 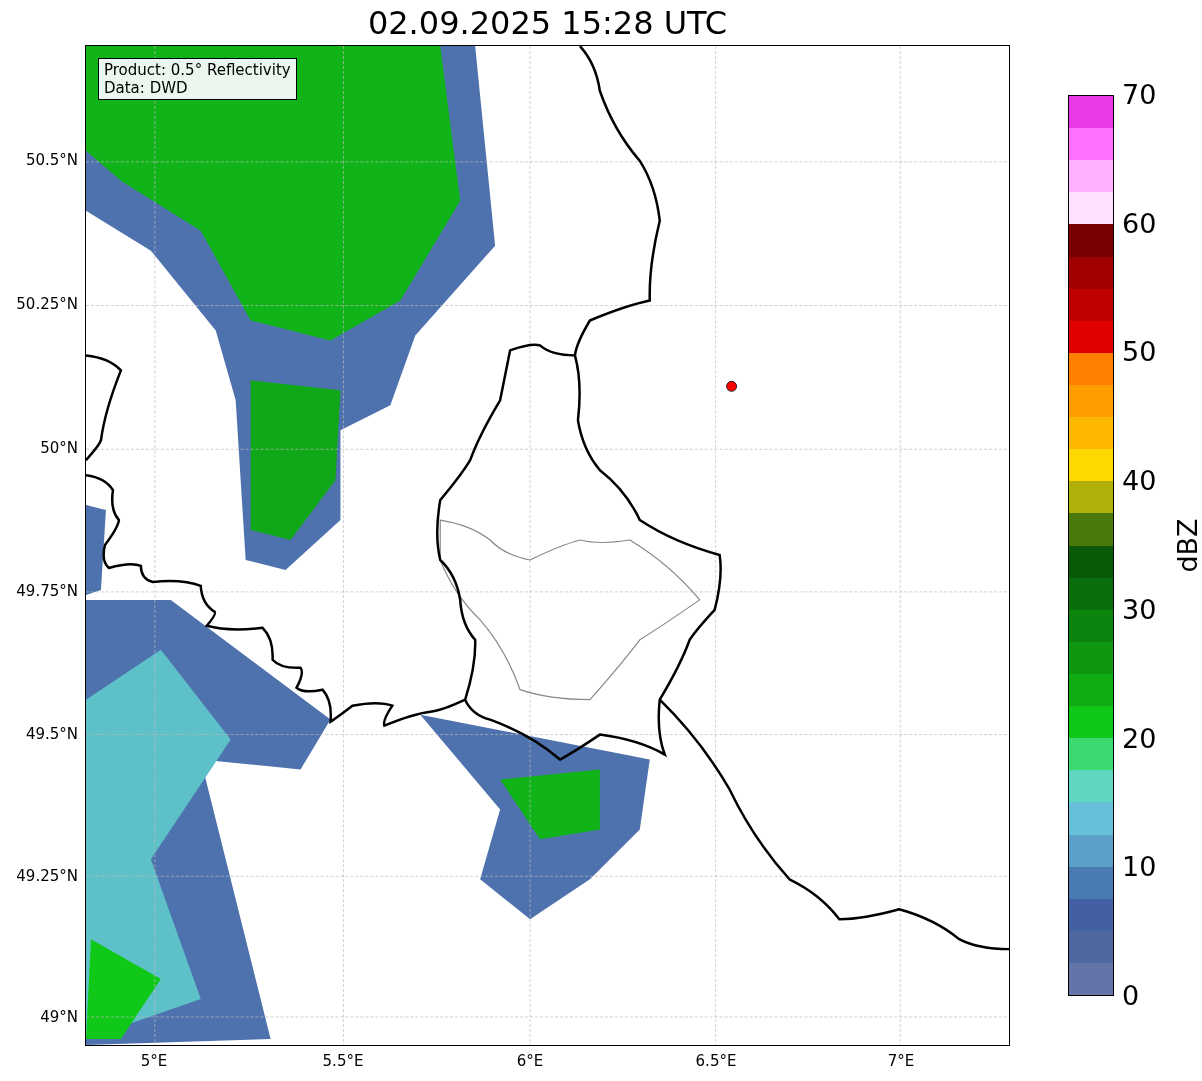 What do you see at coordinates (547, 23) in the screenshot?
I see `chart-title: 02.09.2025 15:28 UTC` at bounding box center [547, 23].